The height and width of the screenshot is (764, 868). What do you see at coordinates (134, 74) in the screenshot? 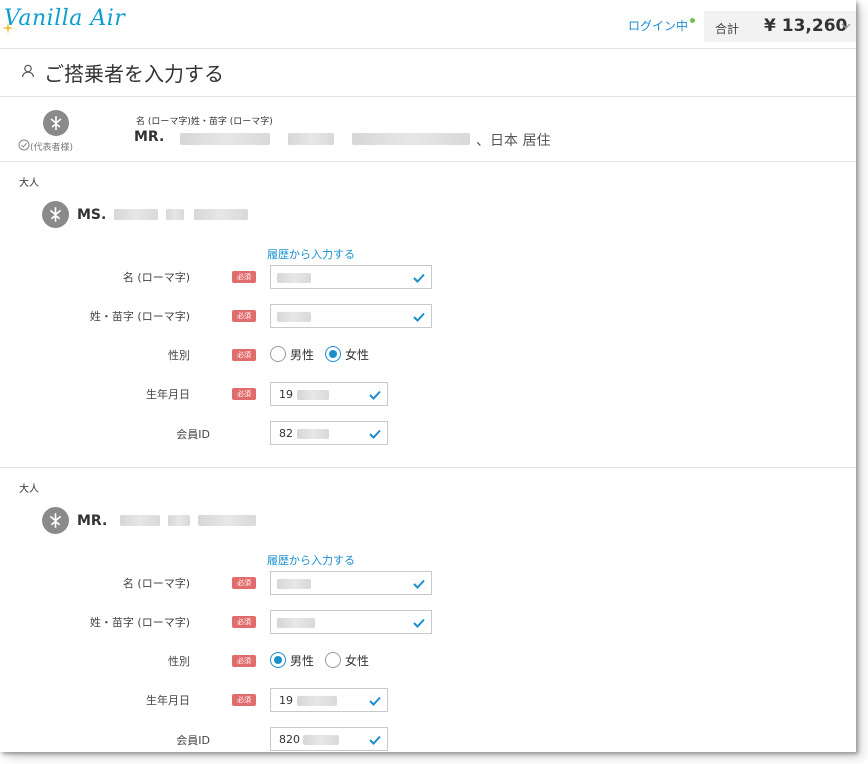
I see `page-title: ご搭乗者を入力する` at bounding box center [134, 74].